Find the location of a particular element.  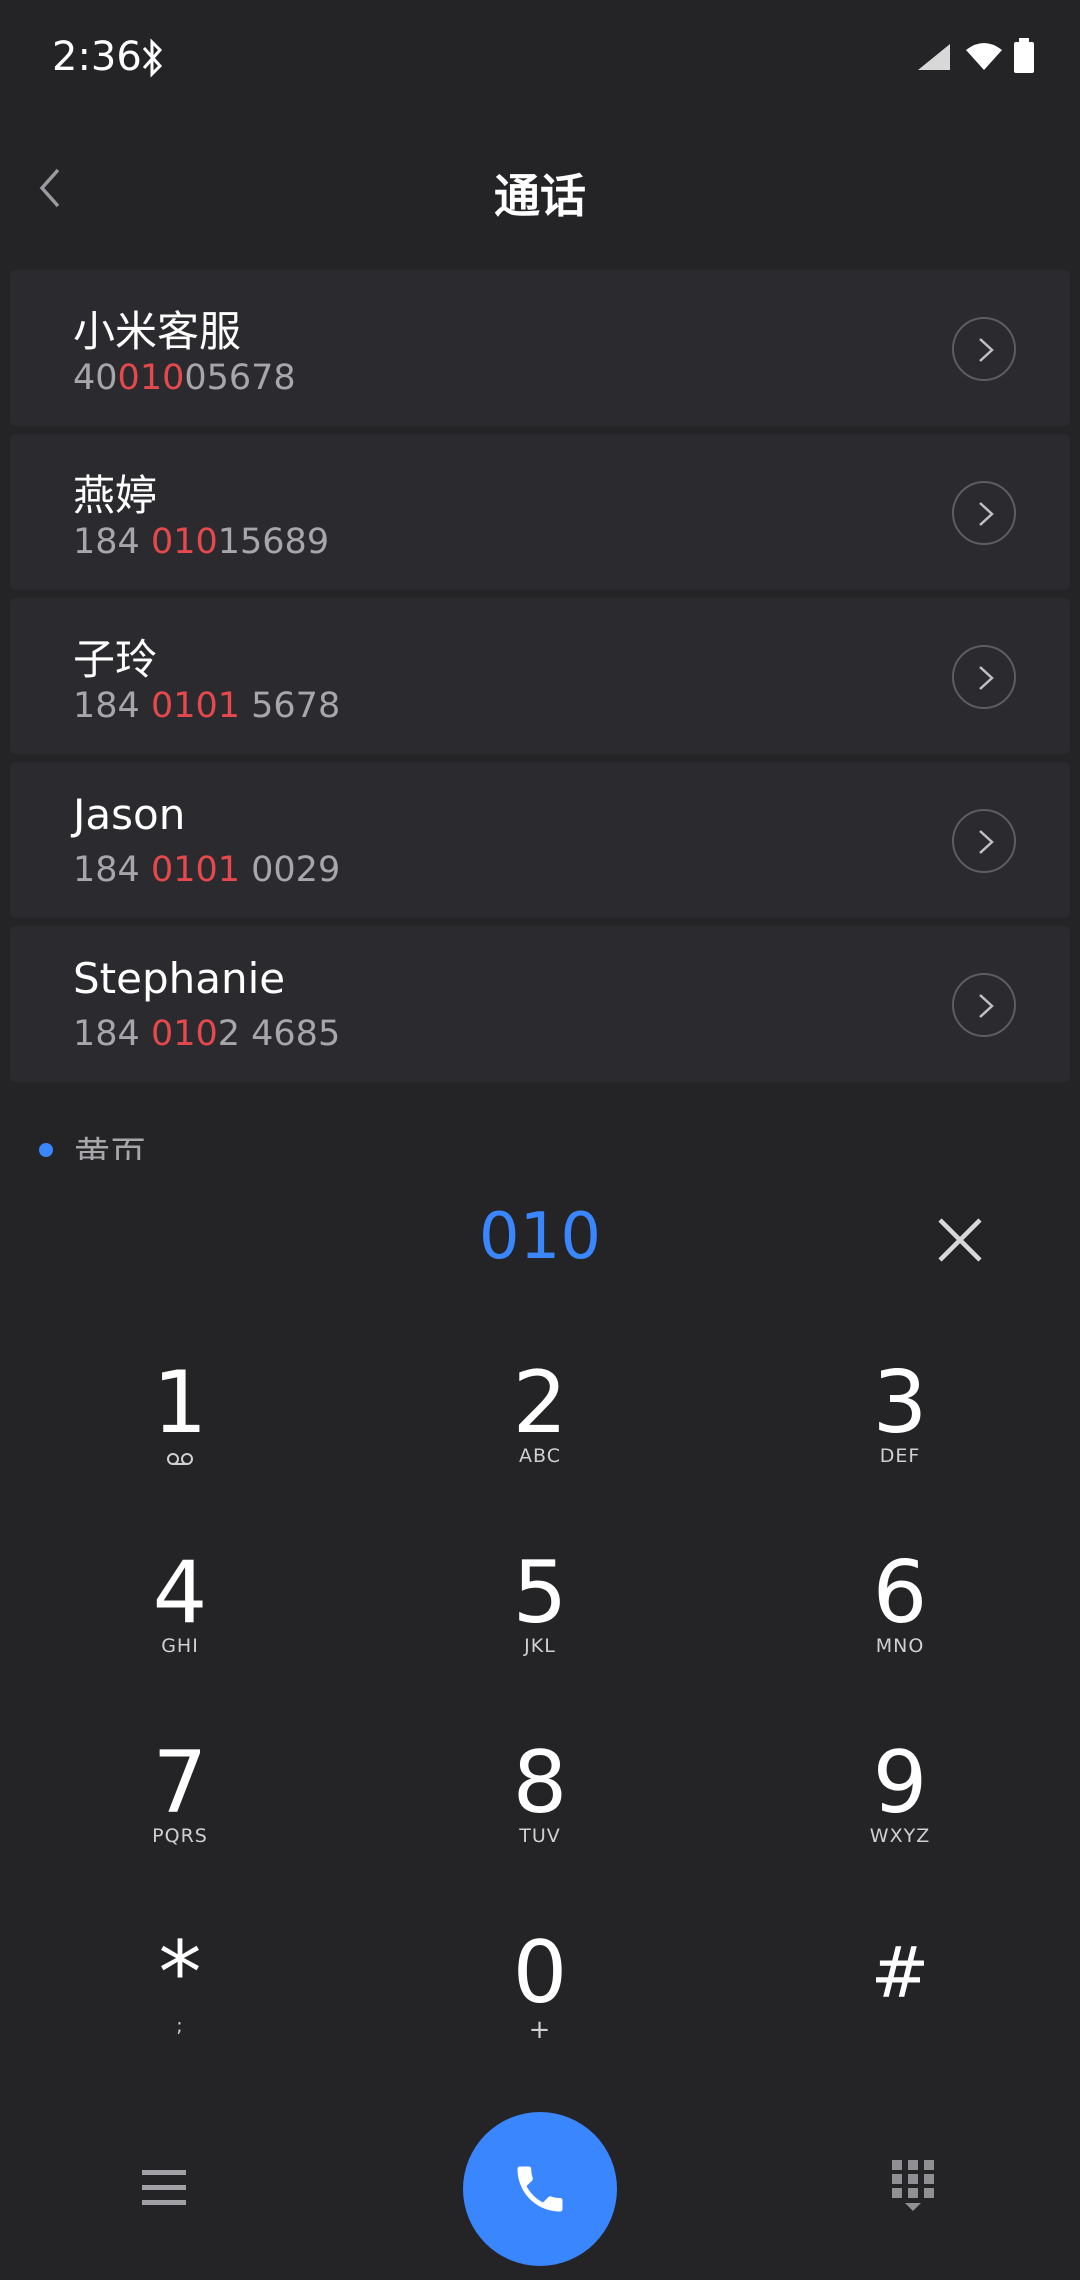

key-4: 4 GHI is located at coordinates (180, 1620).